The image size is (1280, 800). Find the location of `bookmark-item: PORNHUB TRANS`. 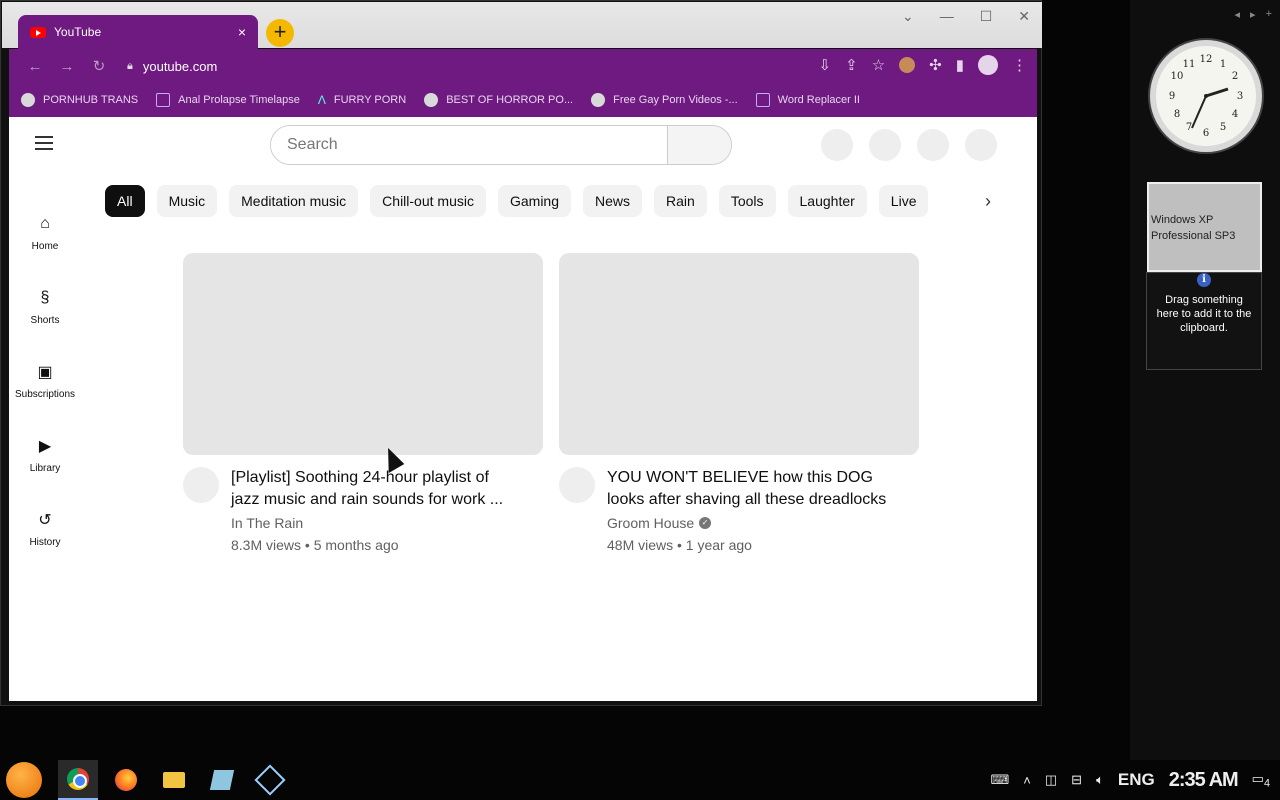

bookmark-item: PORNHUB TRANS is located at coordinates (79, 100).